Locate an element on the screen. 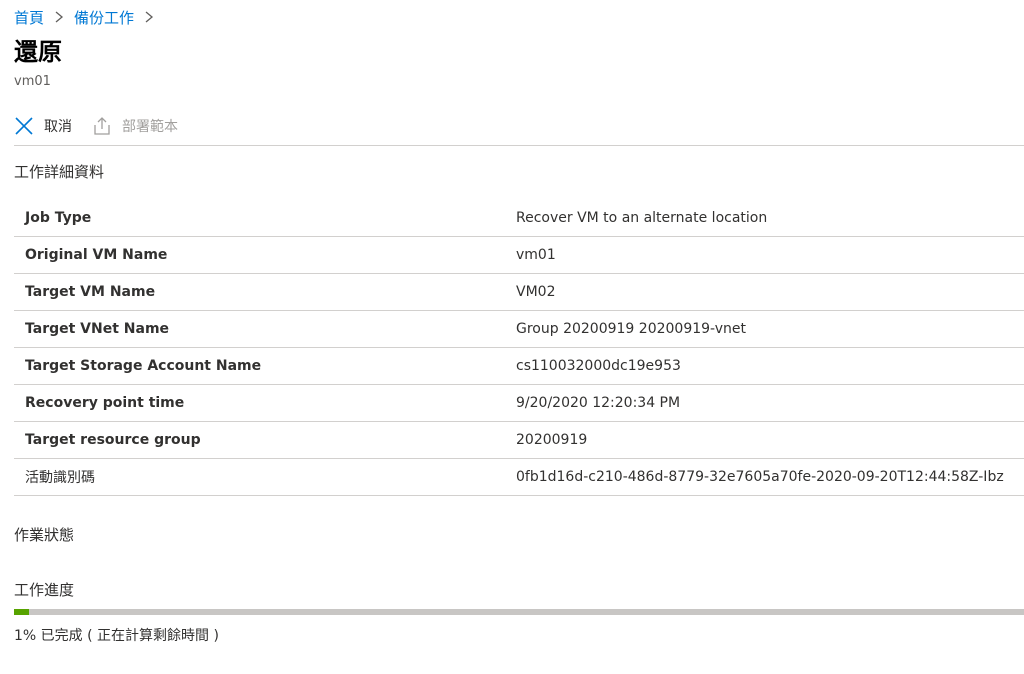  upload-icon is located at coordinates (102, 126).